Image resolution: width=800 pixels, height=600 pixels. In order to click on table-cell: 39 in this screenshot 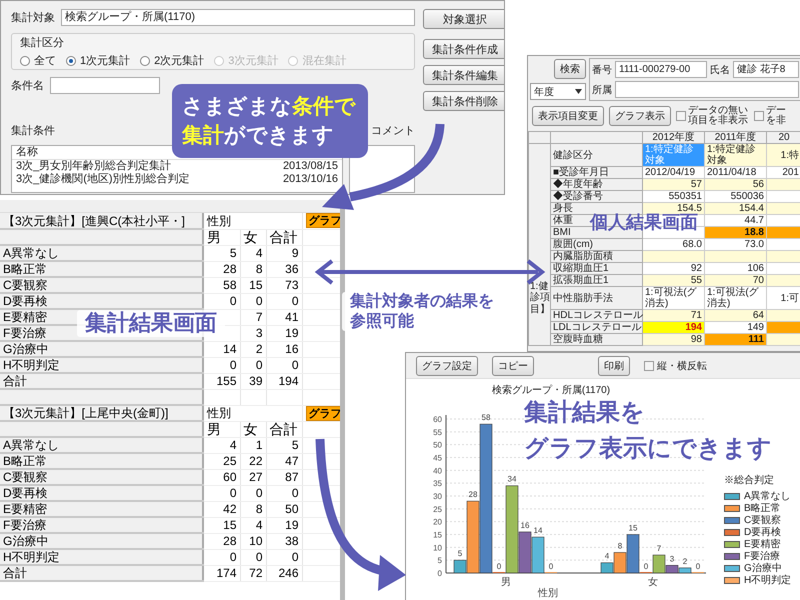, I will do `click(253, 381)`.